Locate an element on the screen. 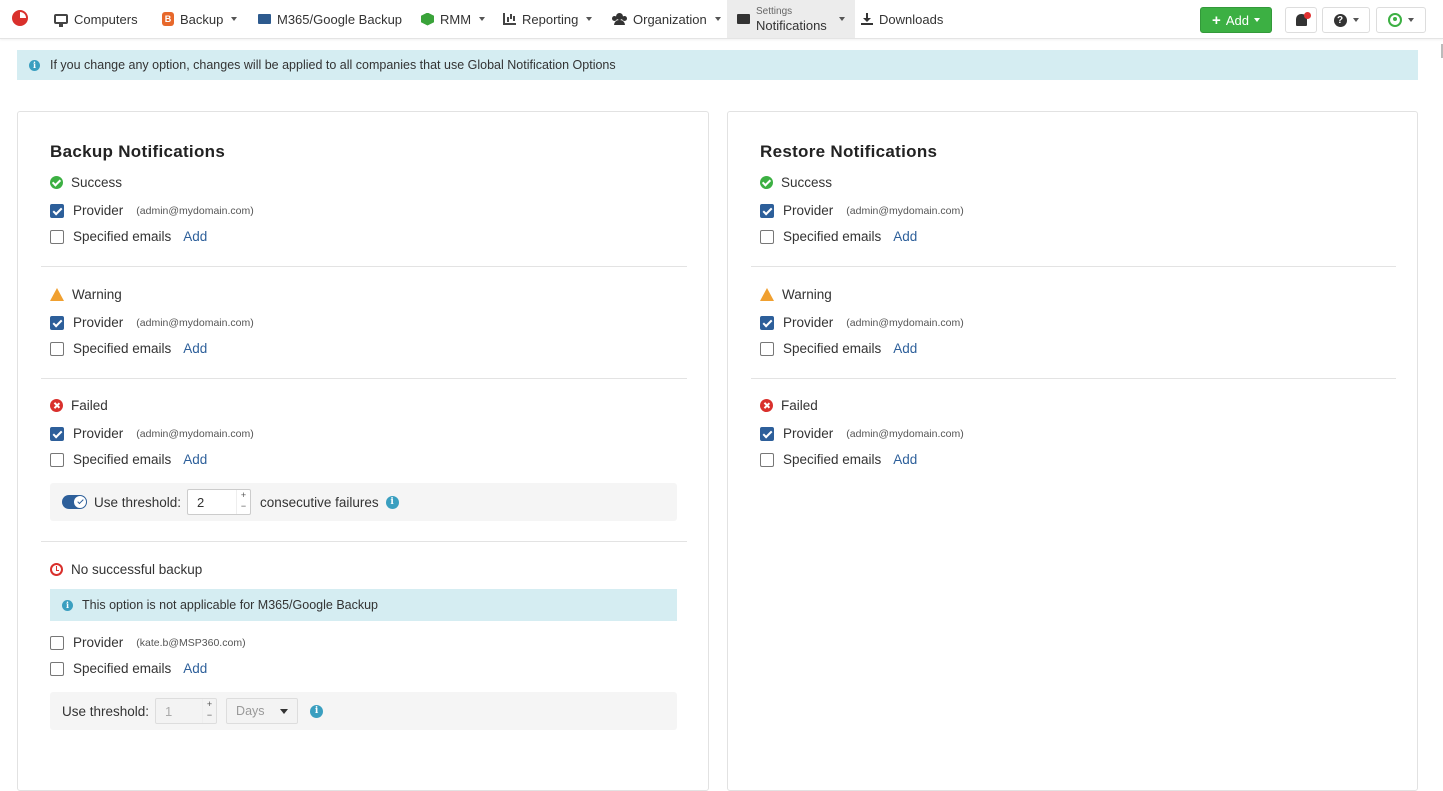  provider-email: (admin@mydomain.com) is located at coordinates (195, 322).